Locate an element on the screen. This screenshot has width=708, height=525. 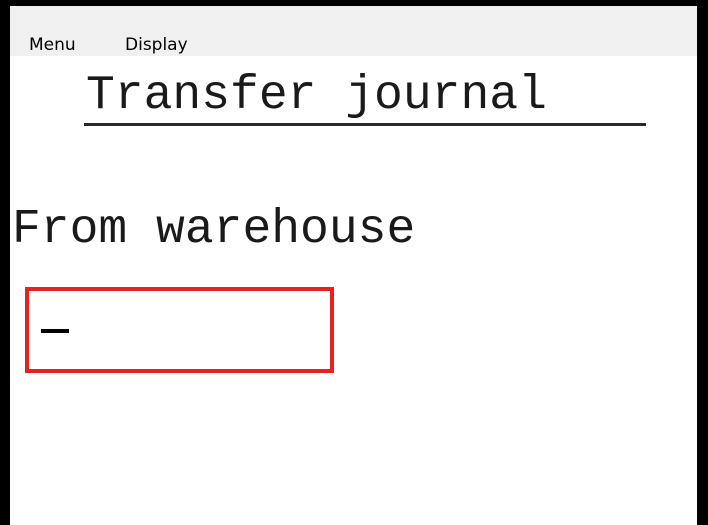
menu-item-display: Display is located at coordinates (156, 45).